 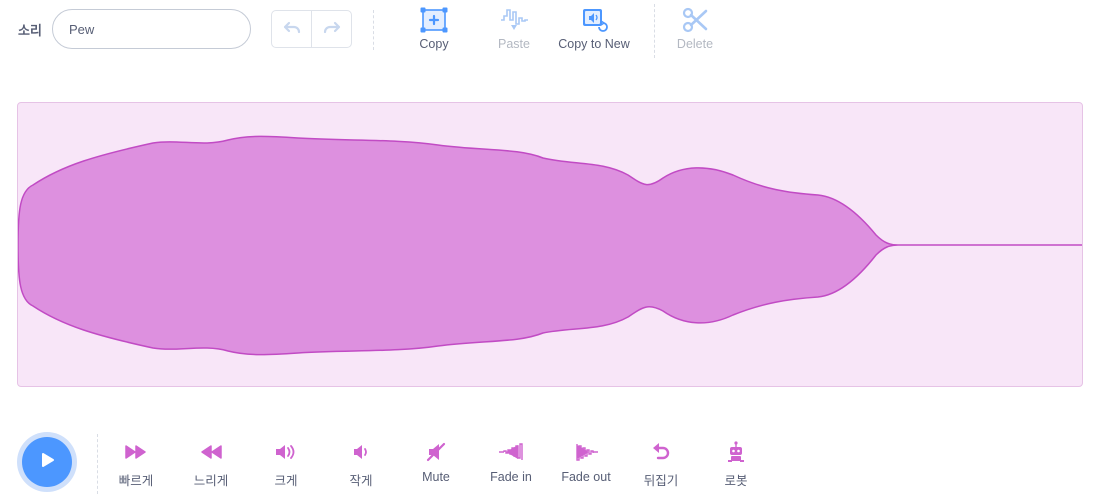 I want to click on effect-fade-out-button: Fade out, so click(x=586, y=465).